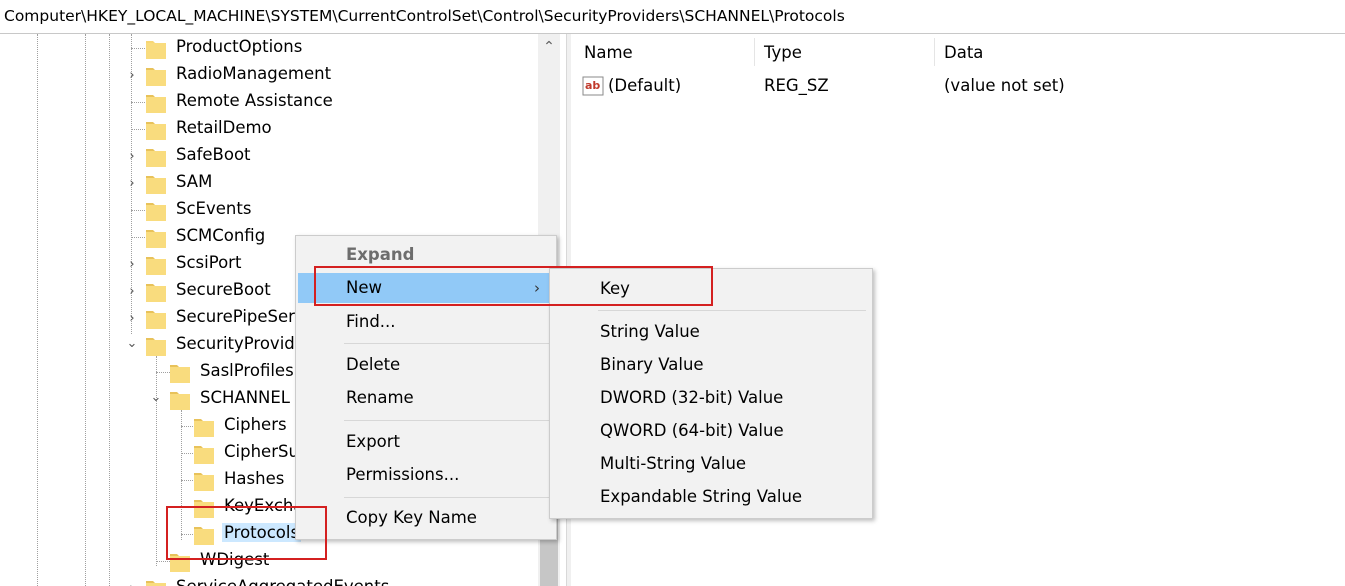 Image resolution: width=1345 pixels, height=586 pixels. Describe the element at coordinates (963, 52) in the screenshot. I see `column-header-data: Data` at that location.